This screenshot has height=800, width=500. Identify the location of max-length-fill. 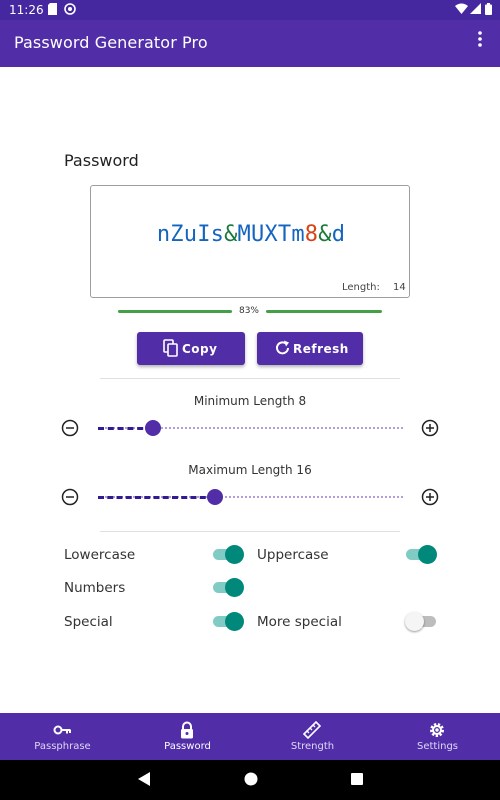
(156, 497).